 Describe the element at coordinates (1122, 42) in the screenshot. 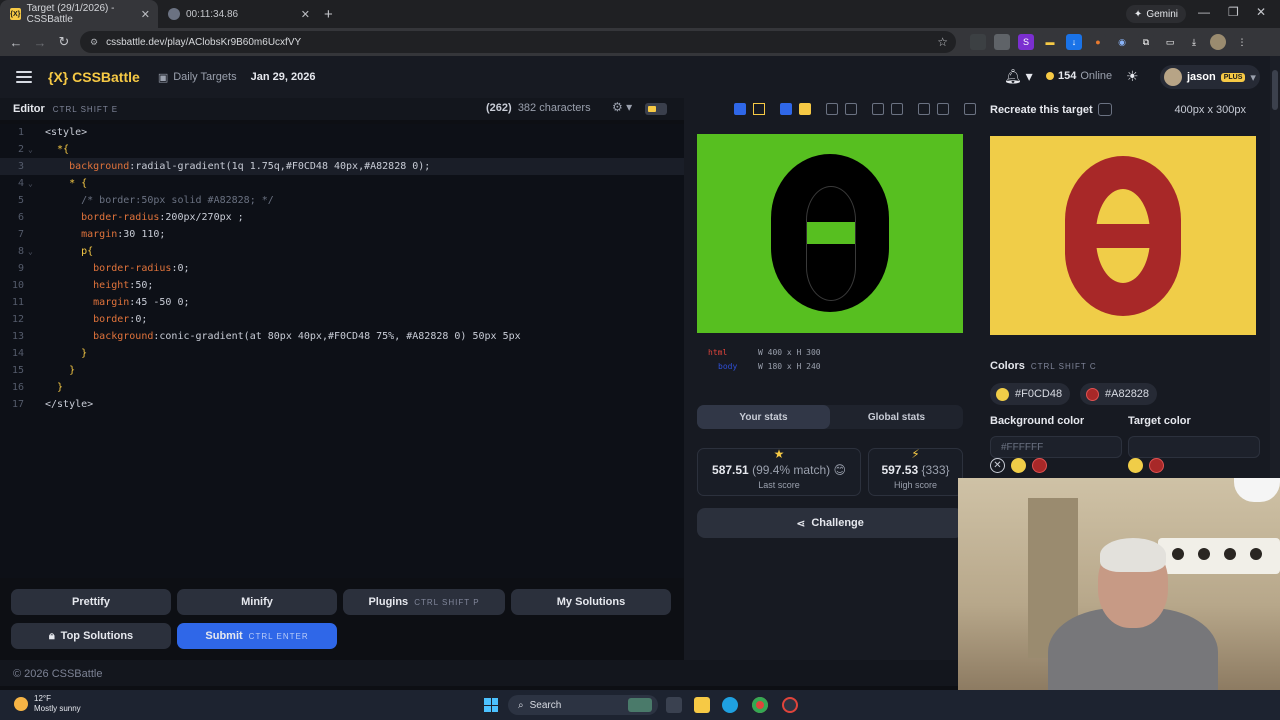

I see `extension-icon: ◉` at that location.